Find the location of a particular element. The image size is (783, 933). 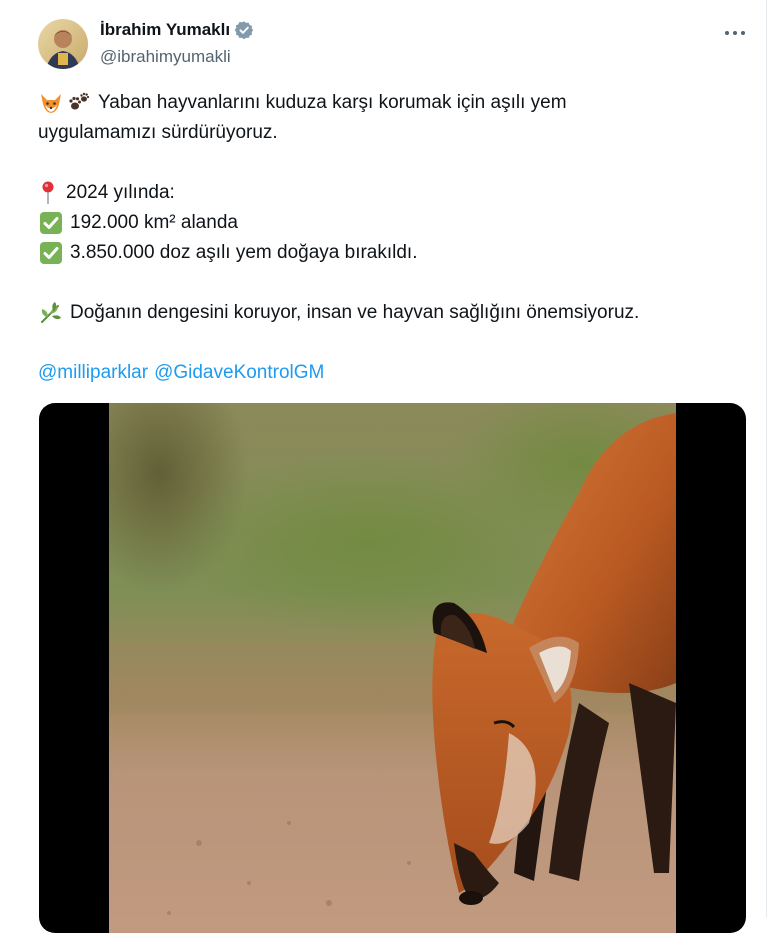

text-line-3: 2024 yılında: is located at coordinates (120, 192).